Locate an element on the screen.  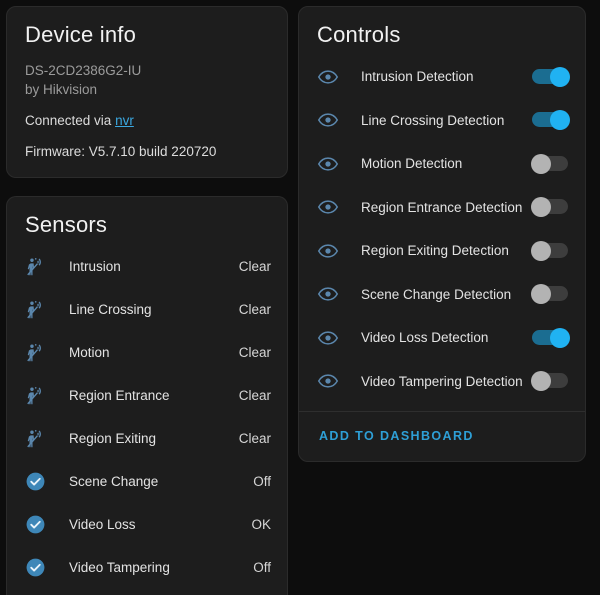
sensor-row: Region Entrance Clear is located at coordinates (148, 395).